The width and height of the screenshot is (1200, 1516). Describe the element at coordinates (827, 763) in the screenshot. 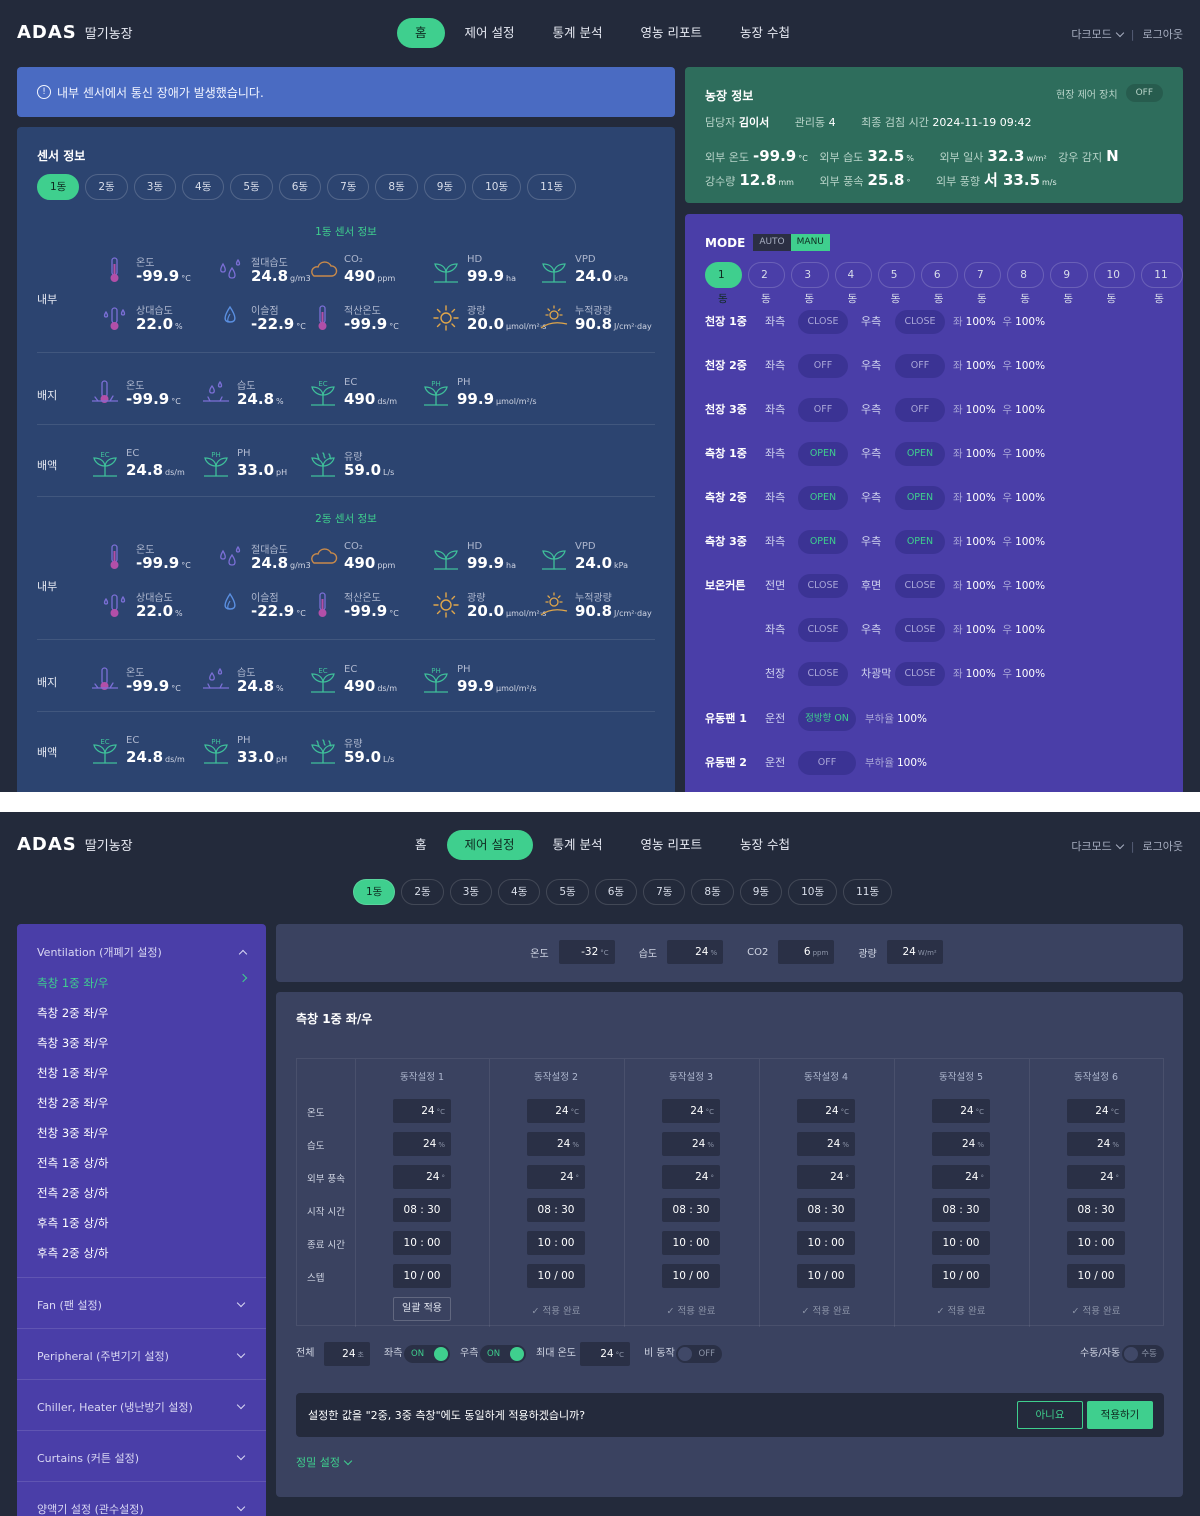

I see `fan-state-button: OFF` at that location.